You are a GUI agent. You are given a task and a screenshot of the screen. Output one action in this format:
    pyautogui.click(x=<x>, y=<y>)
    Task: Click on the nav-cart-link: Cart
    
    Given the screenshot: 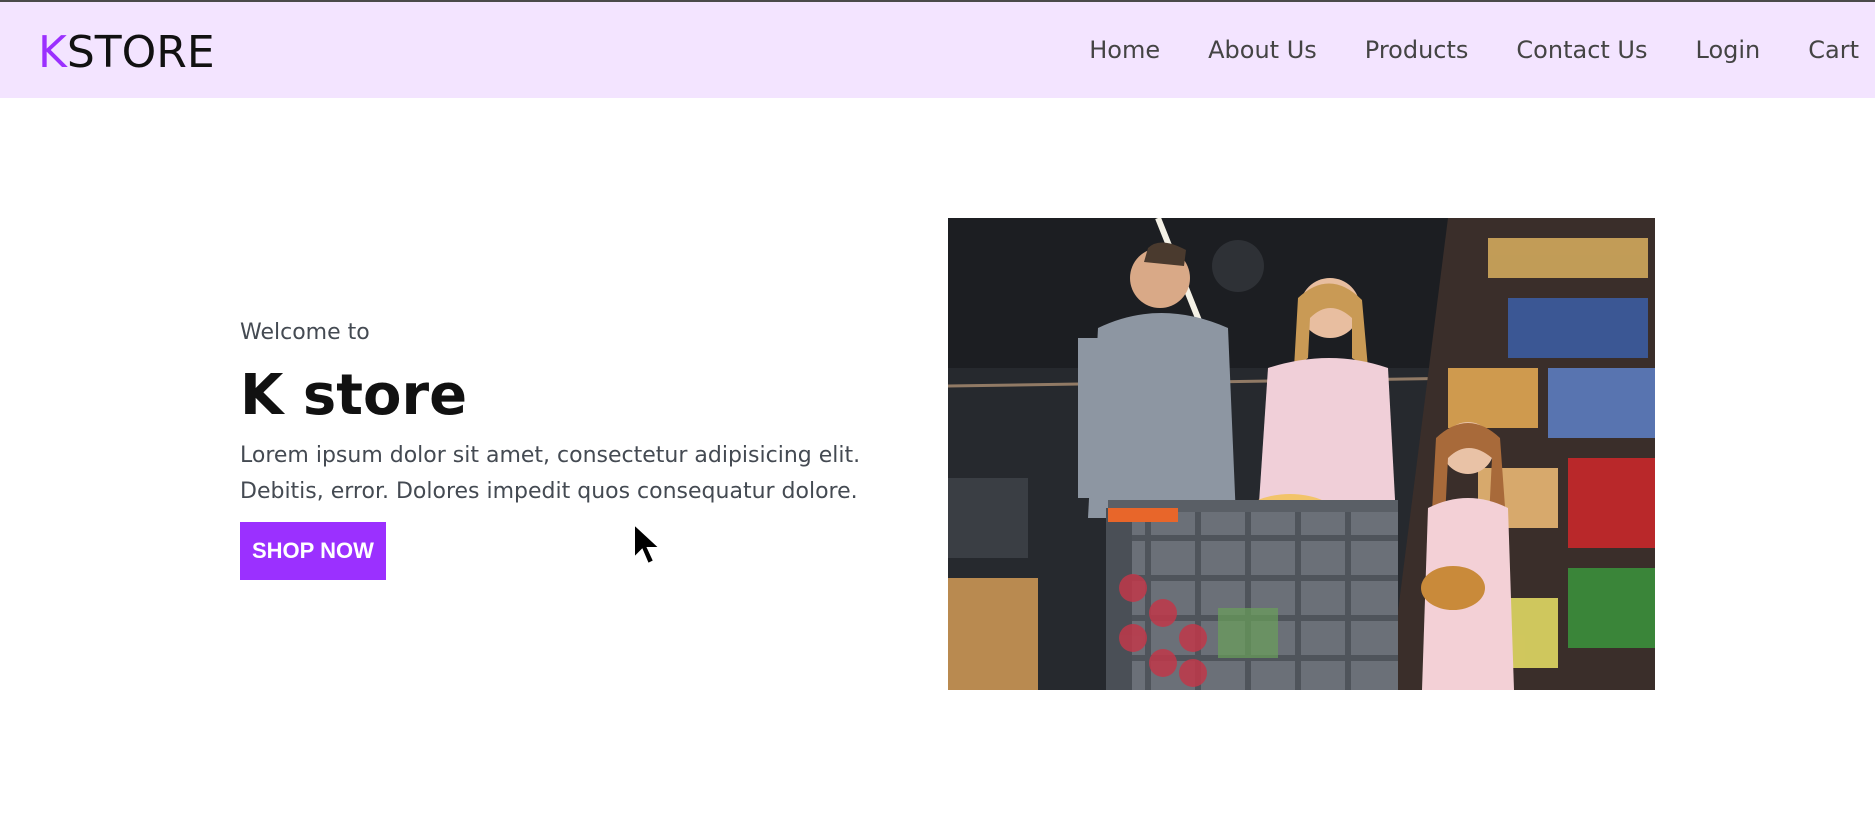 What is the action you would take?
    pyautogui.click(x=1833, y=50)
    